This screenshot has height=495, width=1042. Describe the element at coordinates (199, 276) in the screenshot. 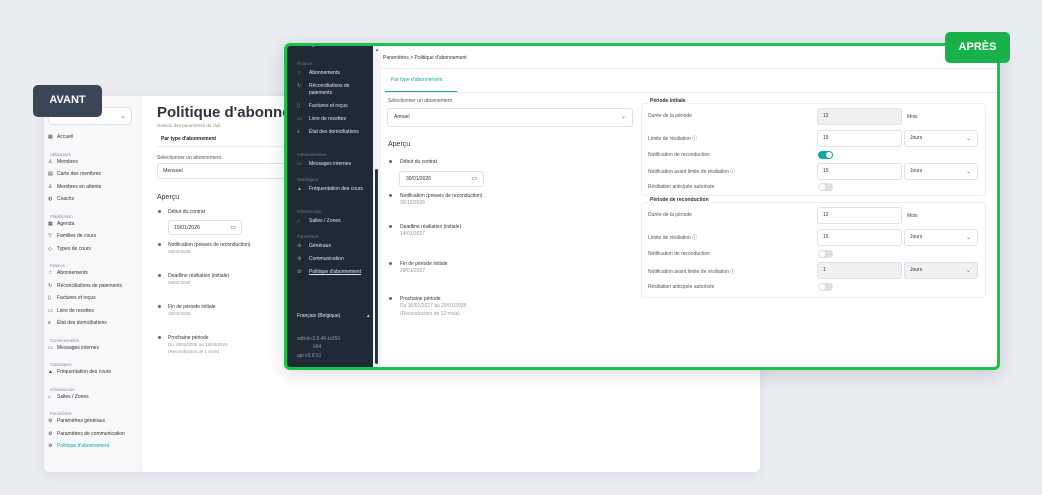

I see `timeline-title: Deadline résiliation (initiale)` at that location.